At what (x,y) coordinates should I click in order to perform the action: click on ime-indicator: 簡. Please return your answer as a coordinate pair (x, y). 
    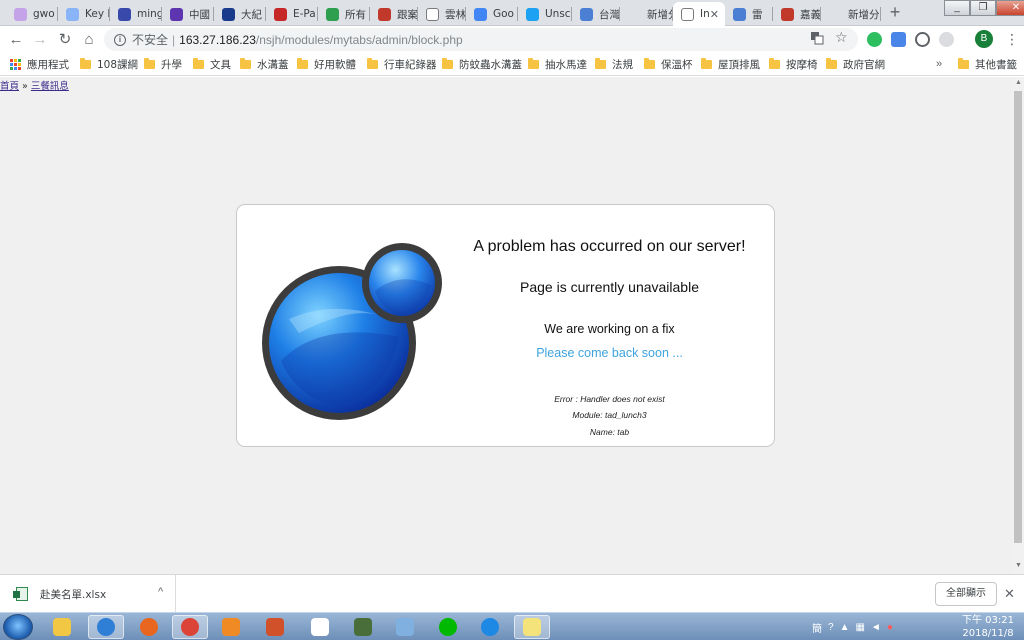
    Looking at the image, I should click on (817, 627).